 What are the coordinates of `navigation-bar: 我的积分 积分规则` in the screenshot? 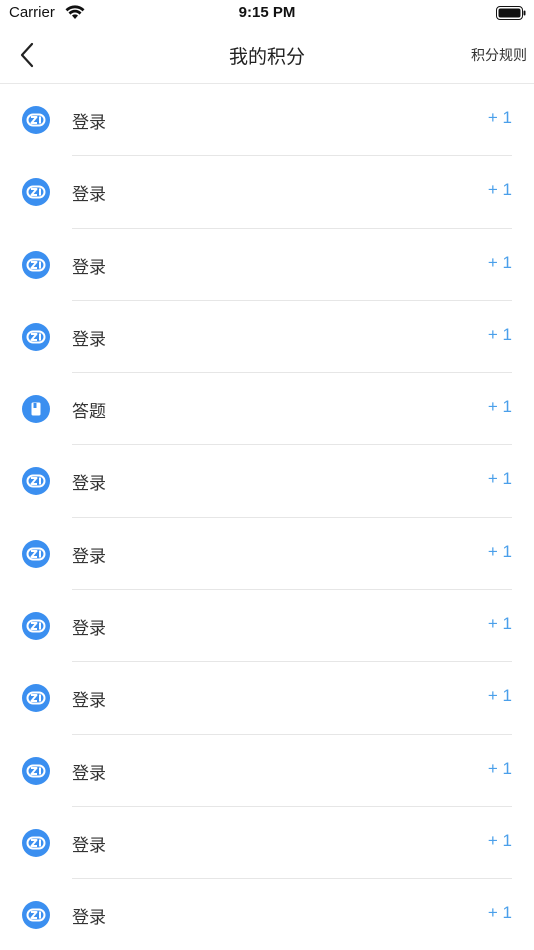 It's located at (267, 56).